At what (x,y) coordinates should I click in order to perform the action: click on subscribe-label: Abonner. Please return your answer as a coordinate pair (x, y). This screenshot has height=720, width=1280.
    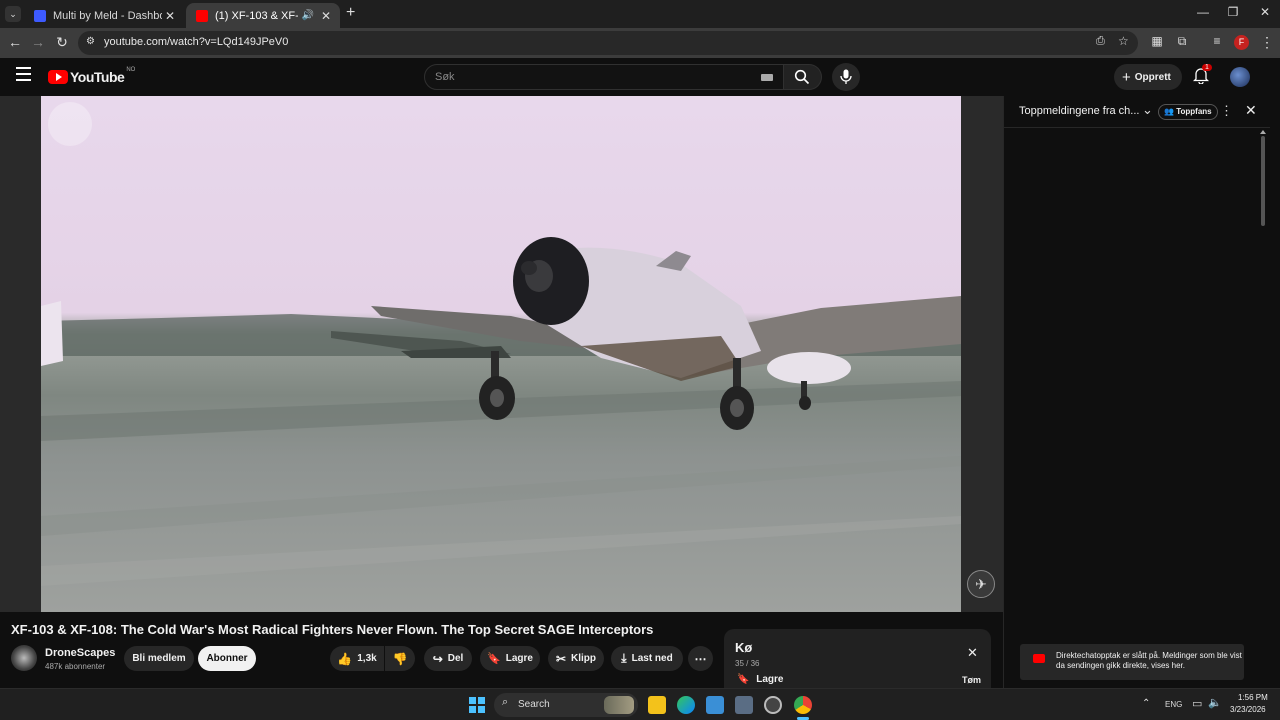
    Looking at the image, I should click on (227, 658).